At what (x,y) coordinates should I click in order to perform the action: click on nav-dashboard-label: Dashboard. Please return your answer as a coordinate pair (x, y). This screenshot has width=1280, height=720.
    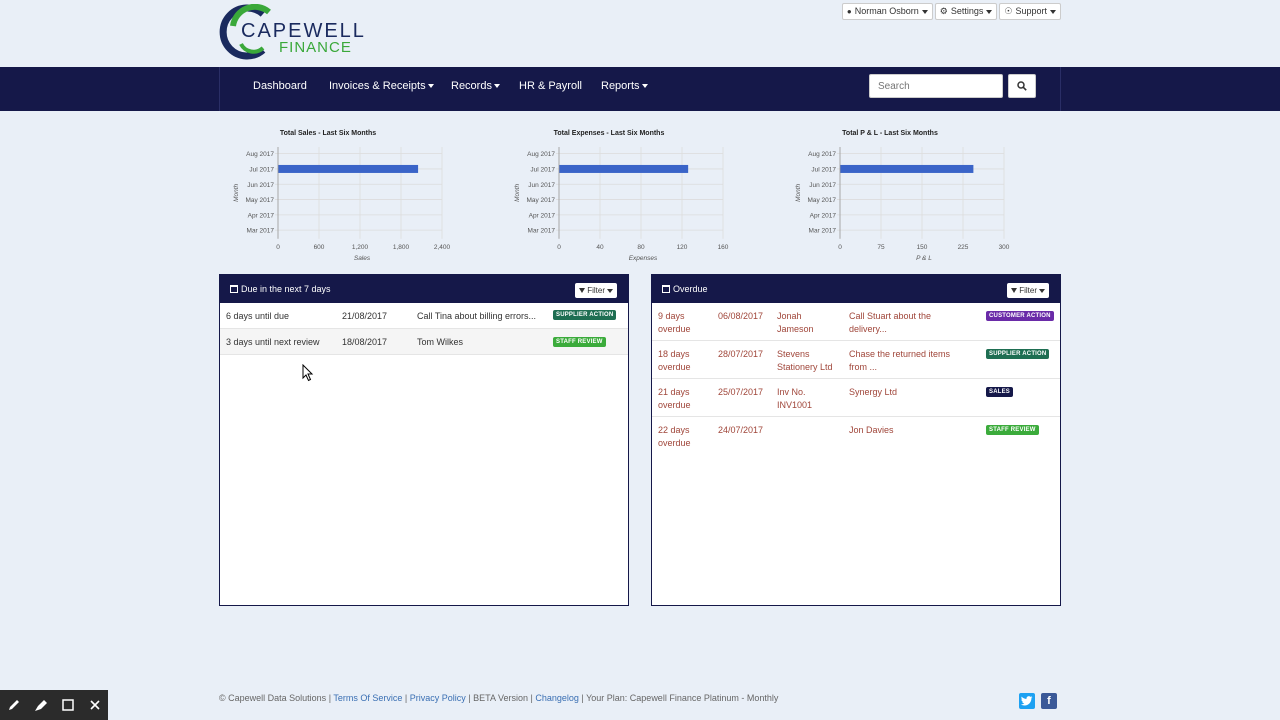
    Looking at the image, I should click on (280, 86).